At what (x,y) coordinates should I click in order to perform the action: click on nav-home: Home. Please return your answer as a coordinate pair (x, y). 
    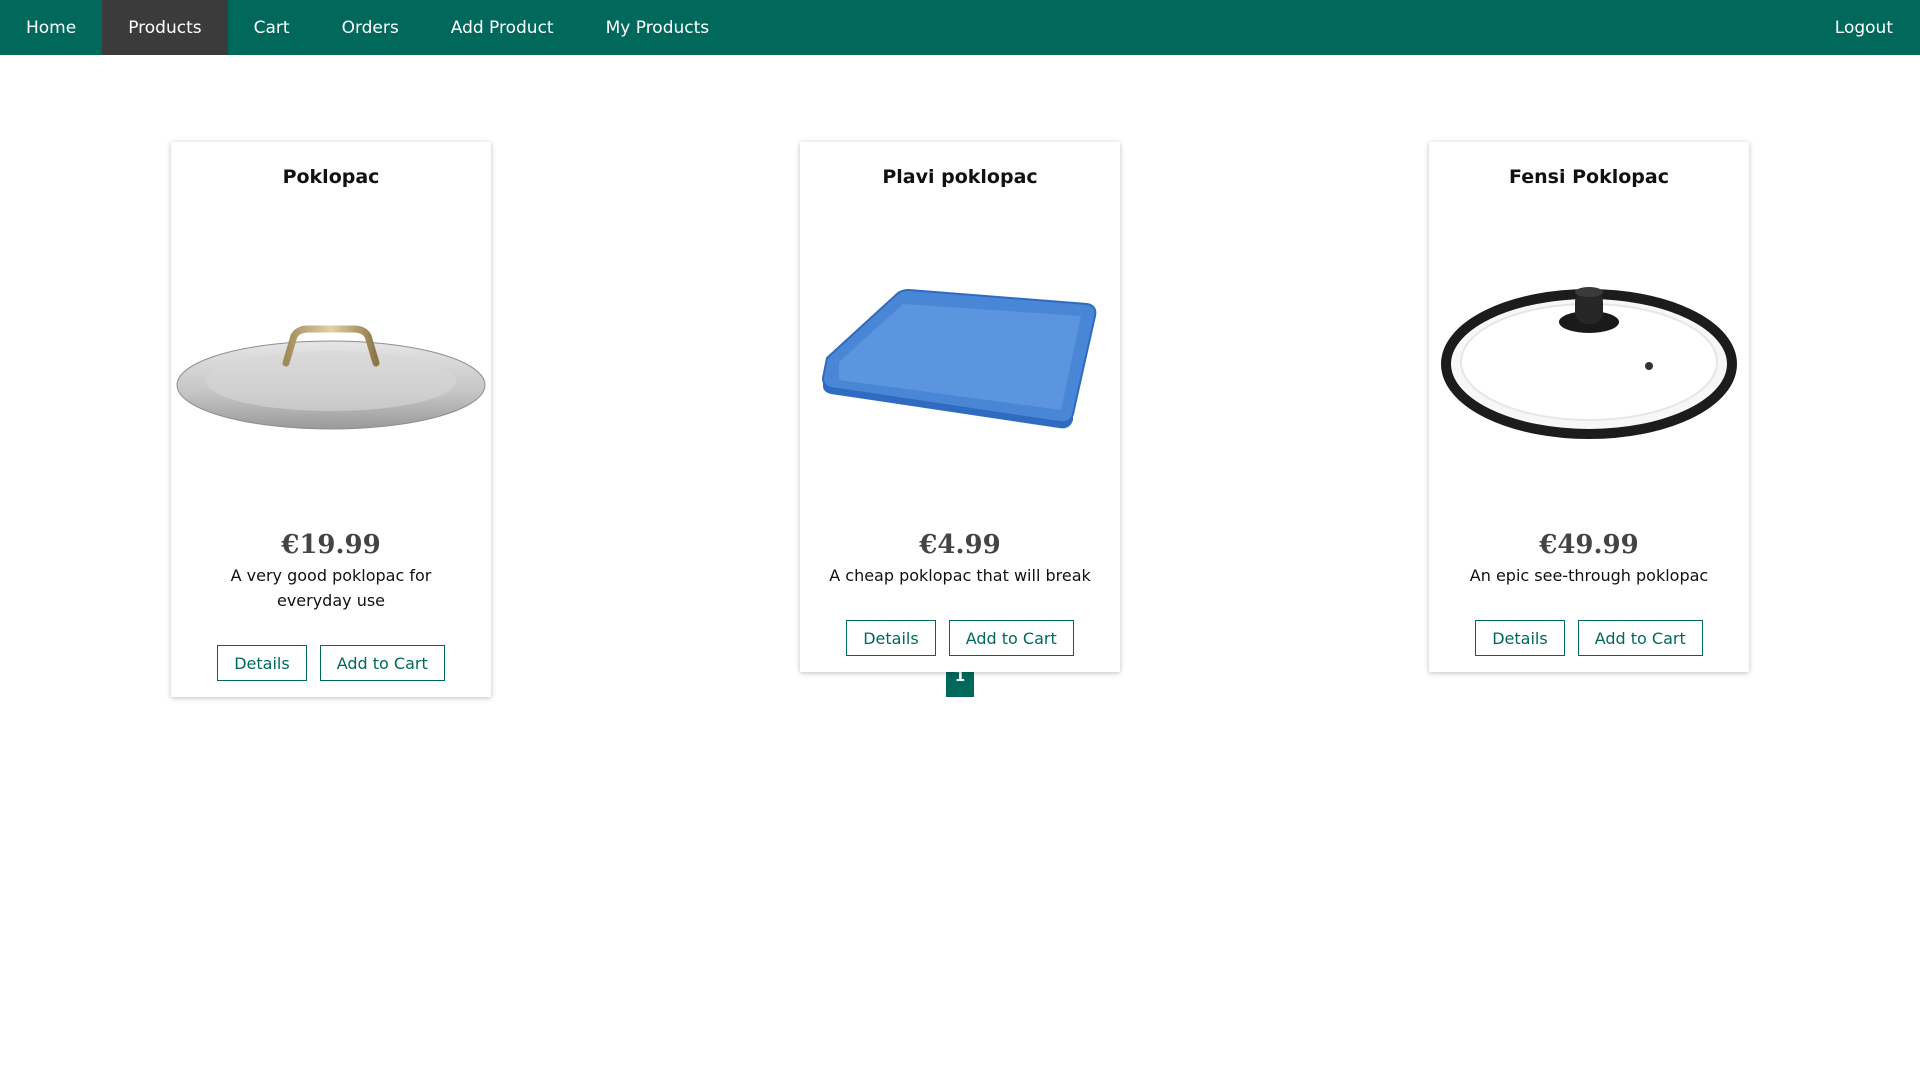
    Looking at the image, I should click on (51, 27).